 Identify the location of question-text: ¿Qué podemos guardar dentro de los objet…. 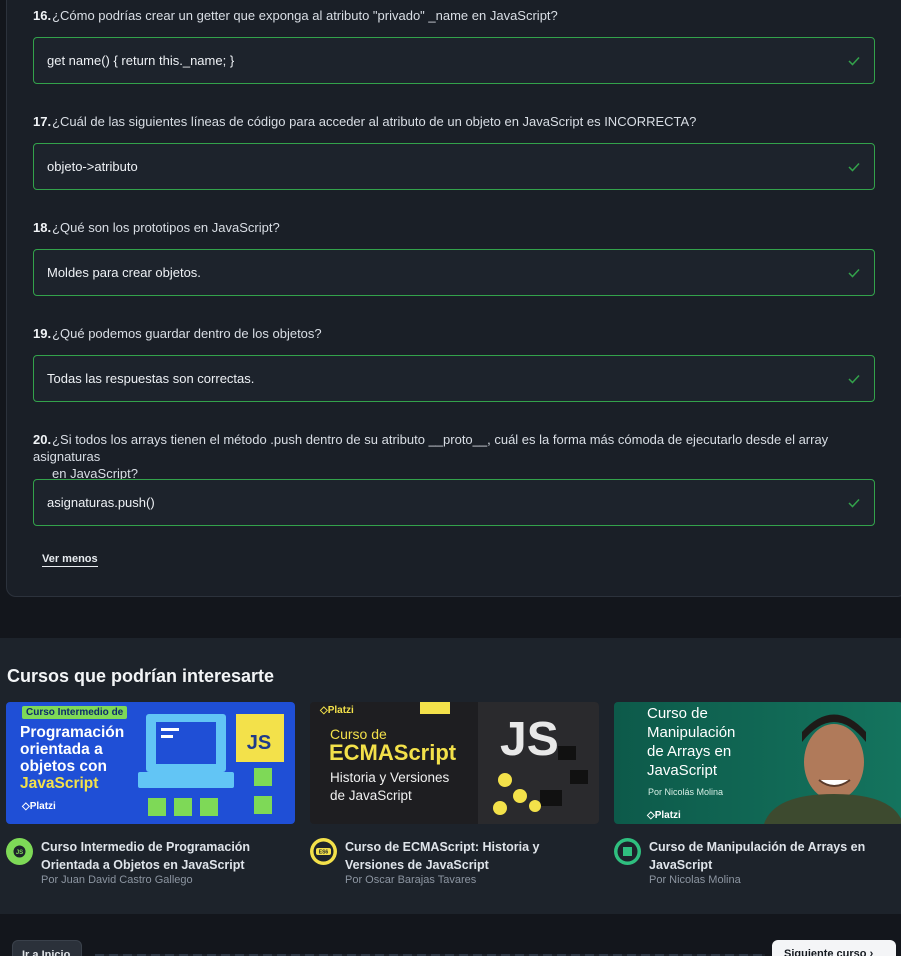
(187, 333).